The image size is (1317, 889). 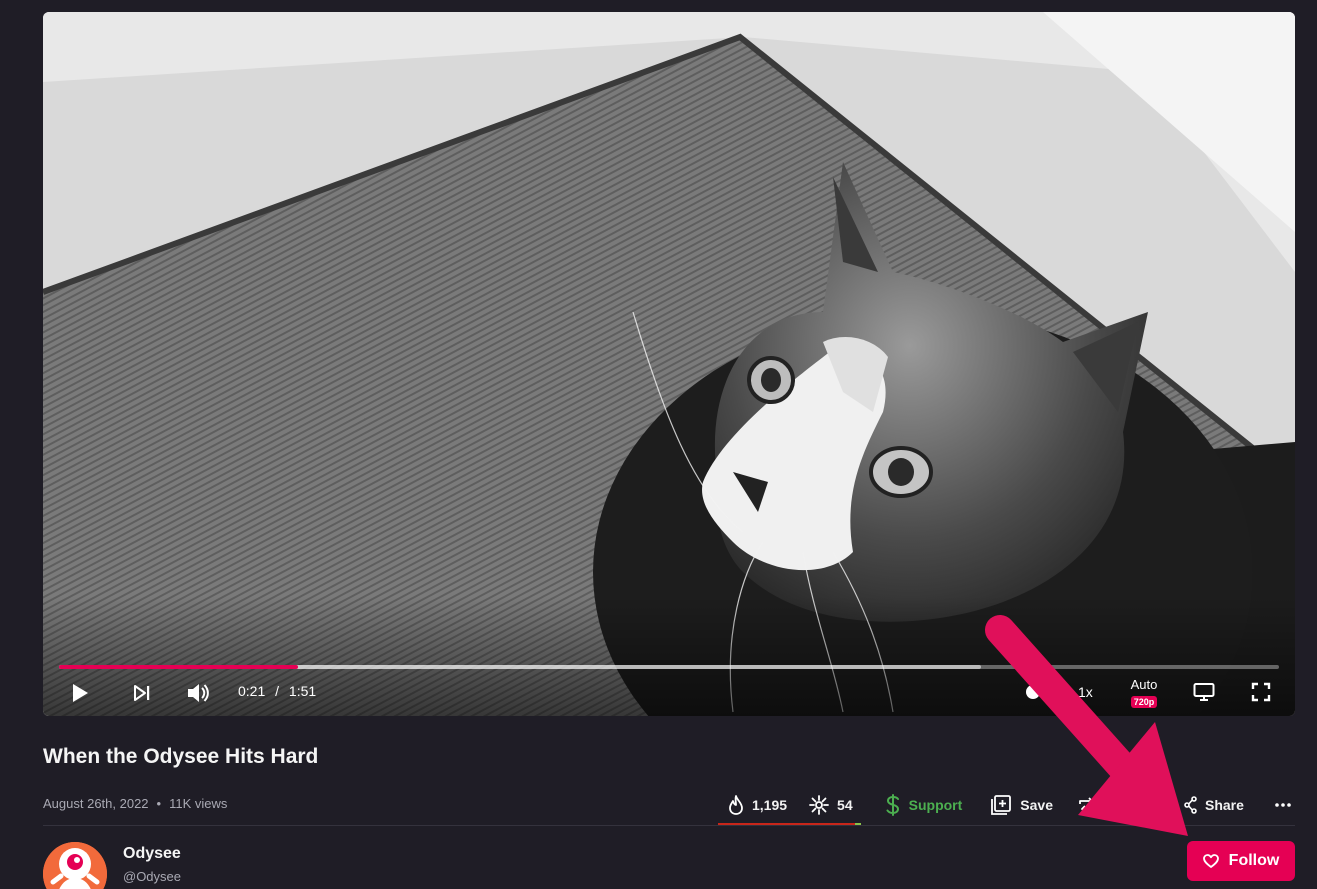 I want to click on fullscreen-button, so click(x=1261, y=692).